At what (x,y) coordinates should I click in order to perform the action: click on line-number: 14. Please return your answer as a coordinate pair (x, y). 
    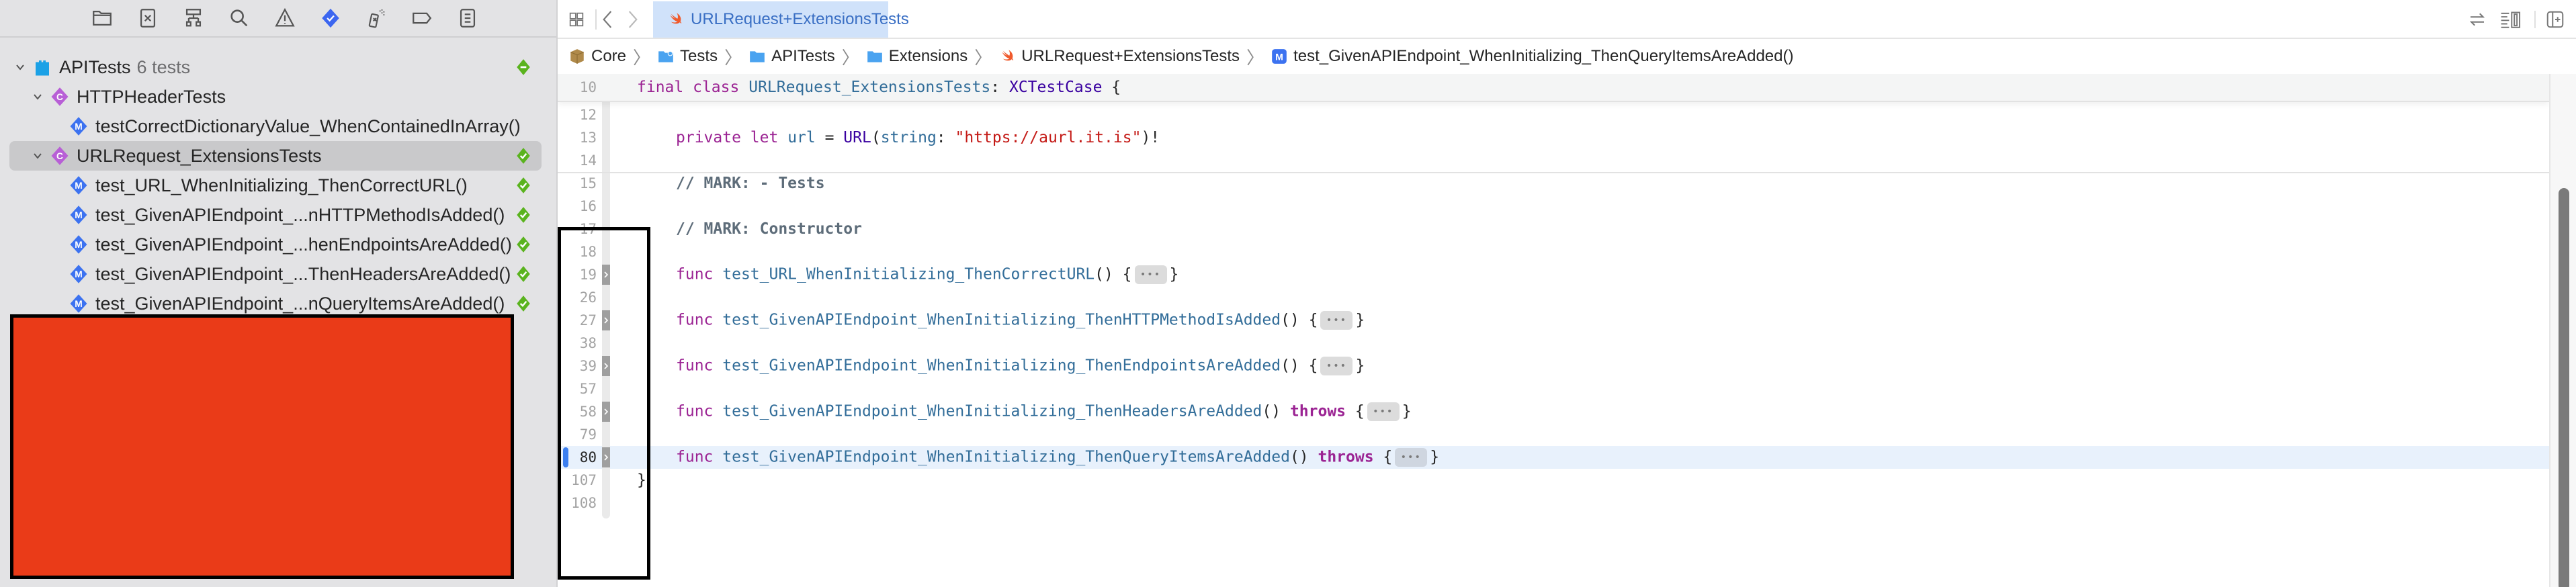
    Looking at the image, I should click on (578, 160).